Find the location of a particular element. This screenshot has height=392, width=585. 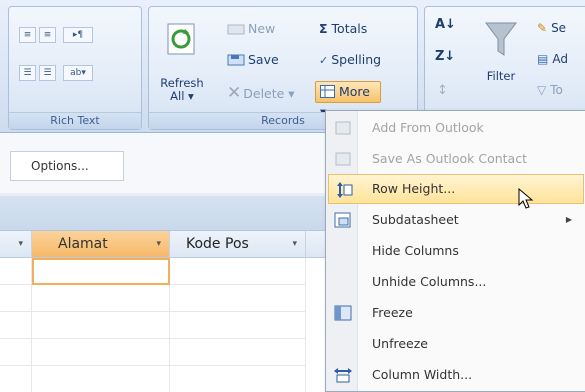

column-width-icon is located at coordinates (343, 375).